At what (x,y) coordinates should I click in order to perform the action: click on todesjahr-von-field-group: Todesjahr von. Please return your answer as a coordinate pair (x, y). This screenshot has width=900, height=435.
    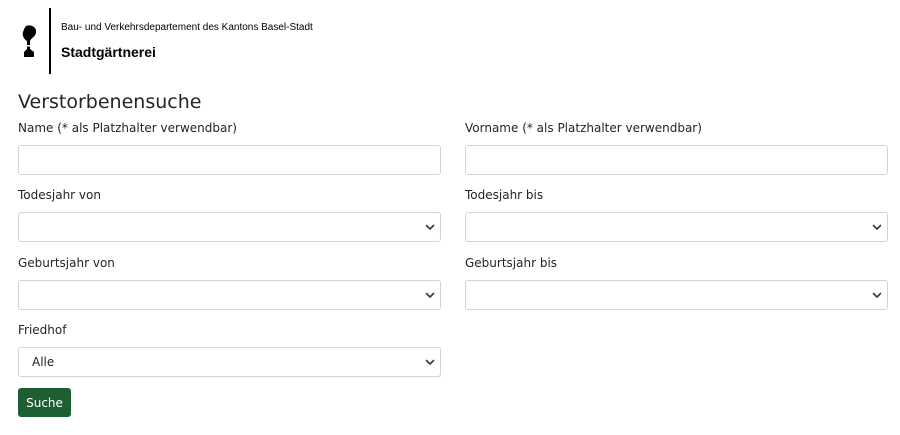
    Looking at the image, I should click on (229, 215).